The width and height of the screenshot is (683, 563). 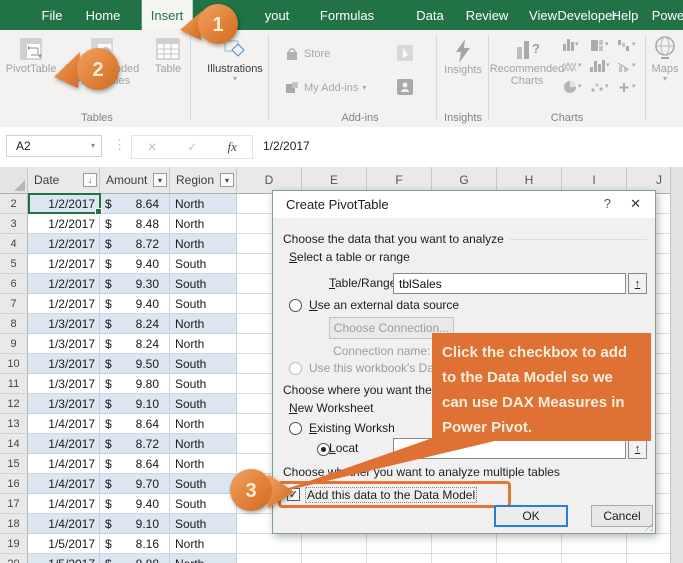 What do you see at coordinates (14, 344) in the screenshot?
I see `row-number: 9` at bounding box center [14, 344].